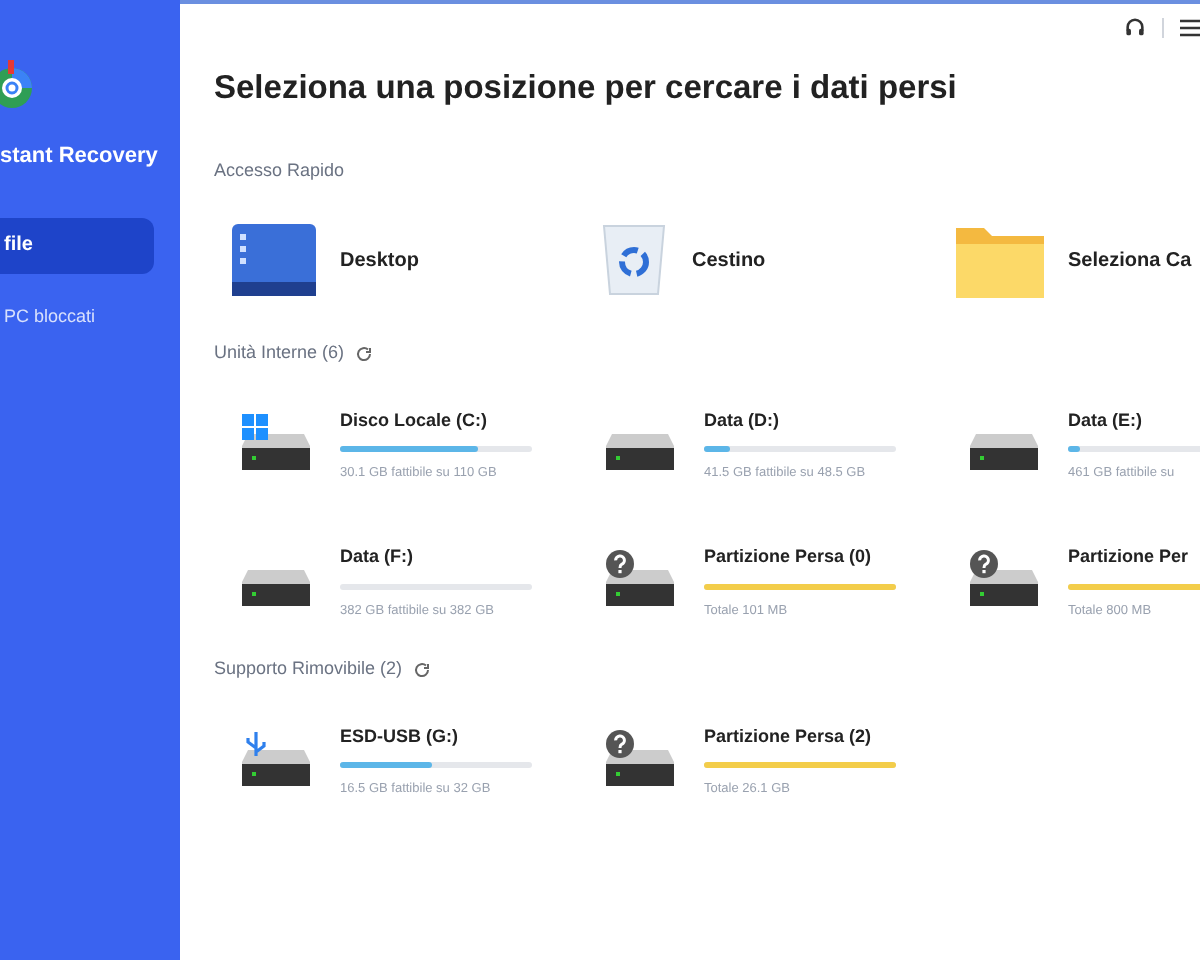  What do you see at coordinates (1135, 27) in the screenshot?
I see `headset-icon` at bounding box center [1135, 27].